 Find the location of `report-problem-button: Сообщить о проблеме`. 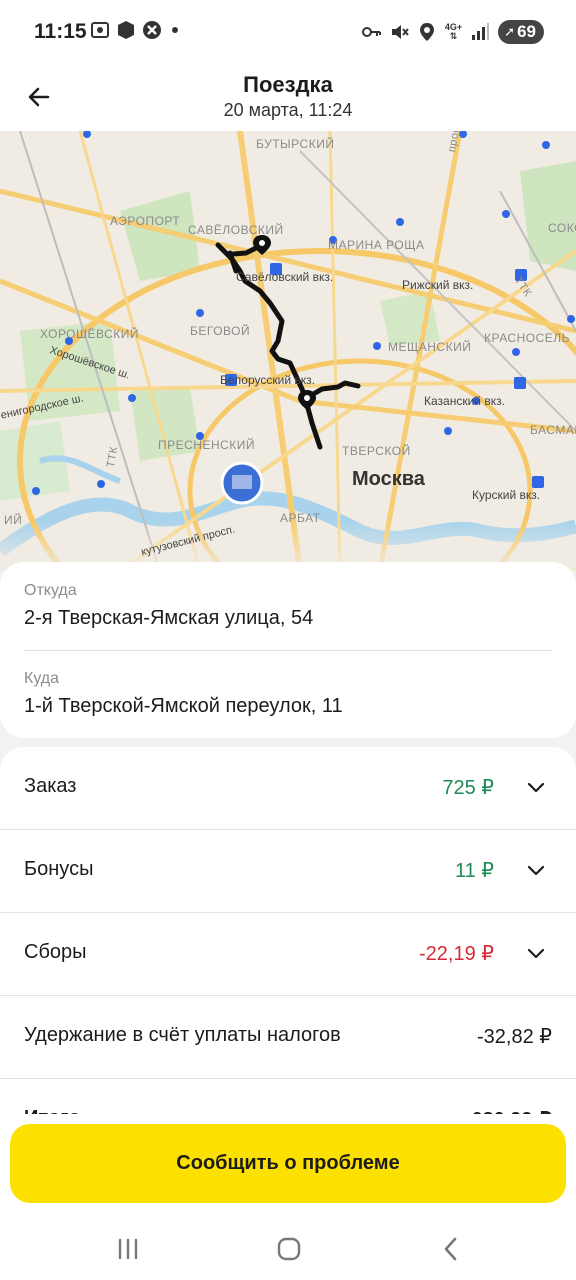

report-problem-button: Сообщить о проблеме is located at coordinates (288, 1163).